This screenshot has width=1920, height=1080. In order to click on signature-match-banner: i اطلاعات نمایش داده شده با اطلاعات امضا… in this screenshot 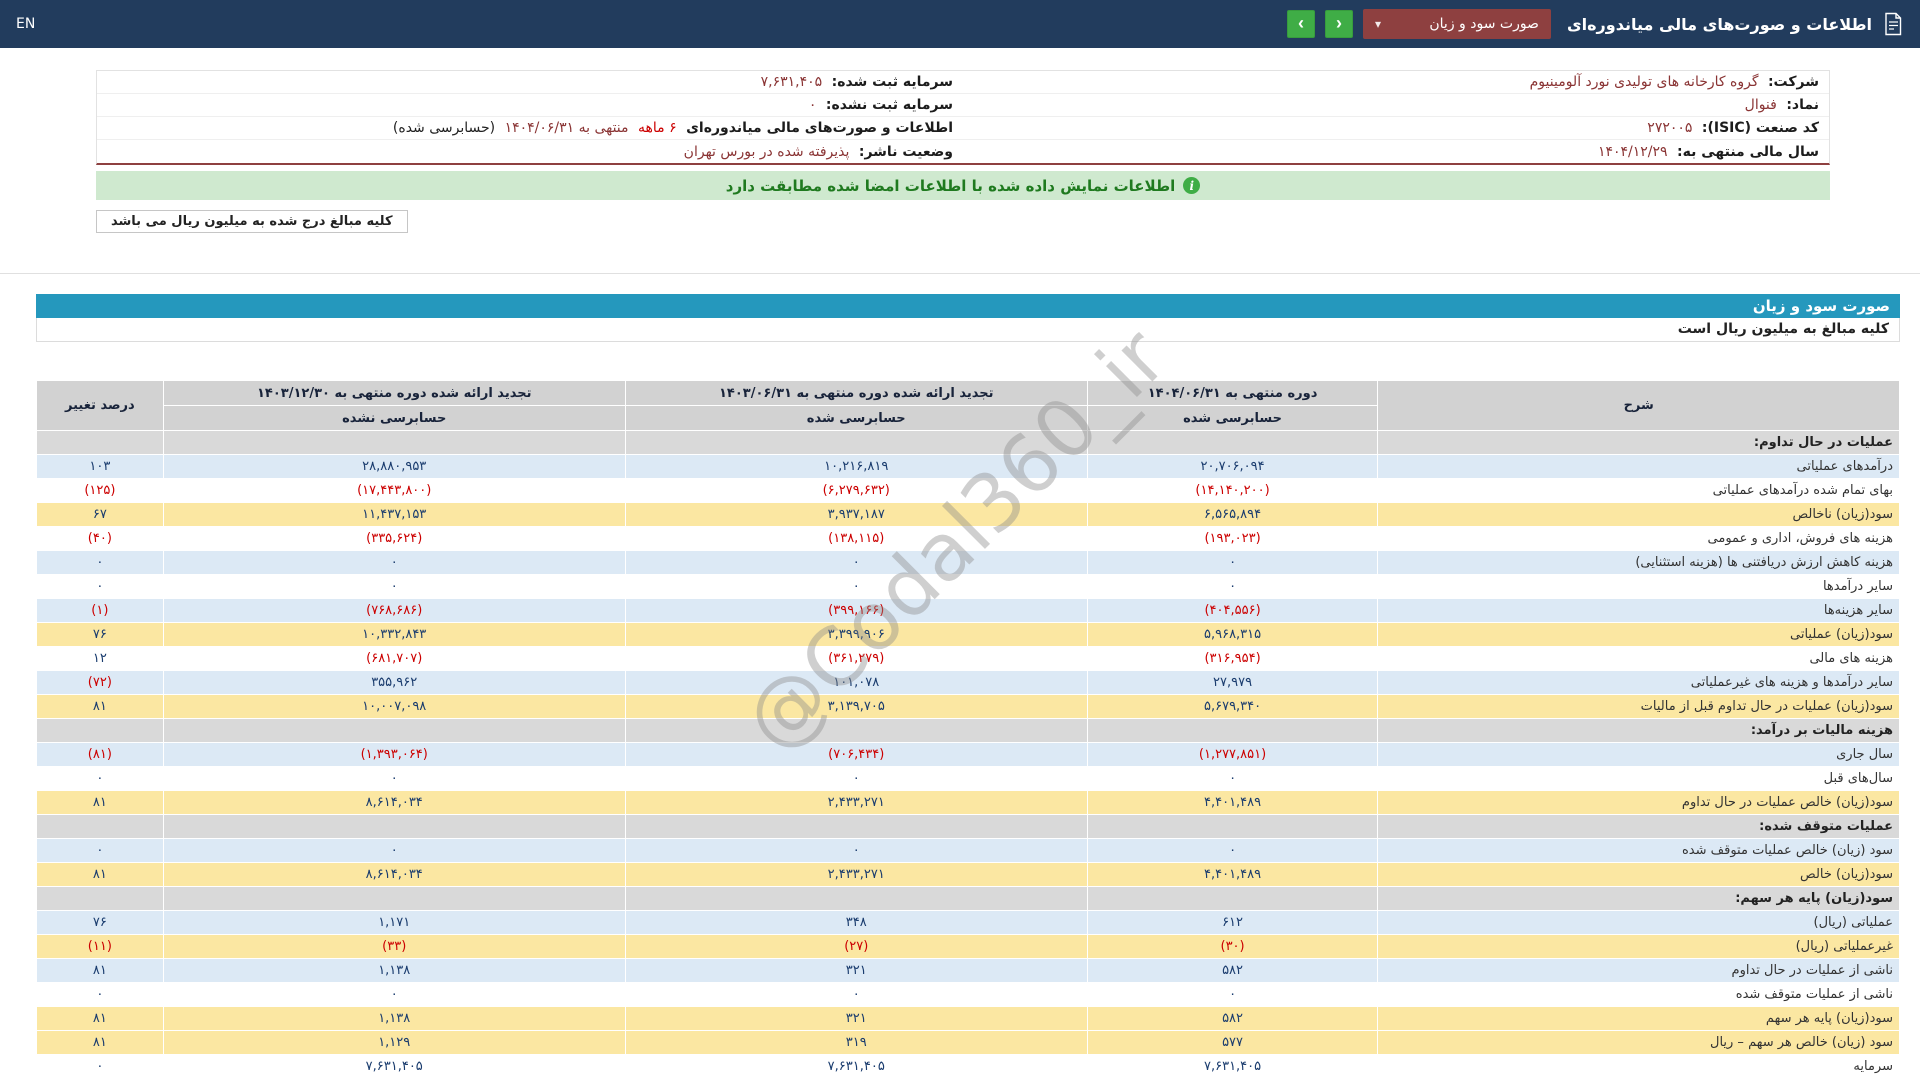, I will do `click(963, 185)`.